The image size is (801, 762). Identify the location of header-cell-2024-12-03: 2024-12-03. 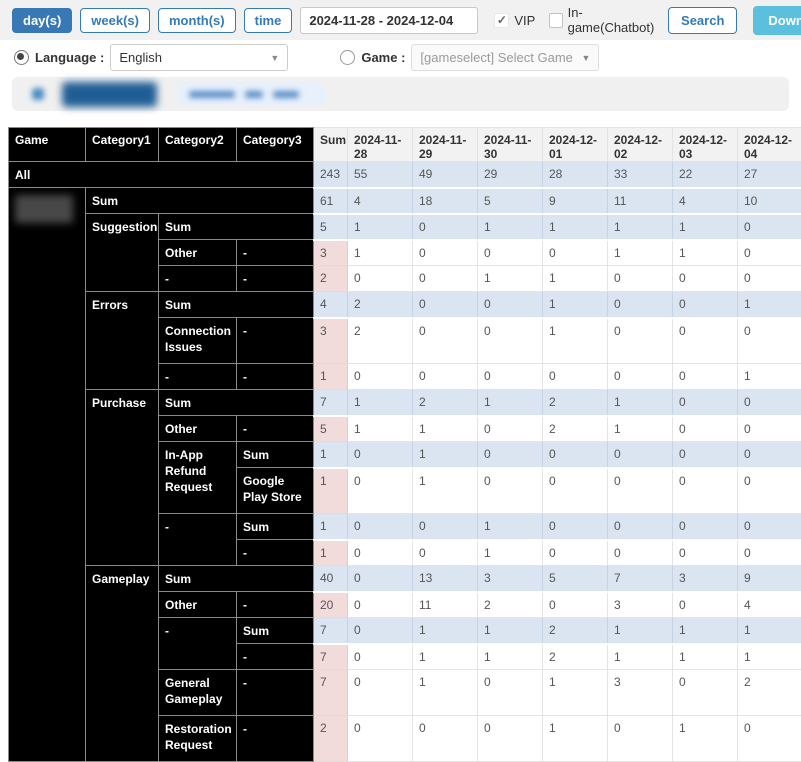
(705, 145).